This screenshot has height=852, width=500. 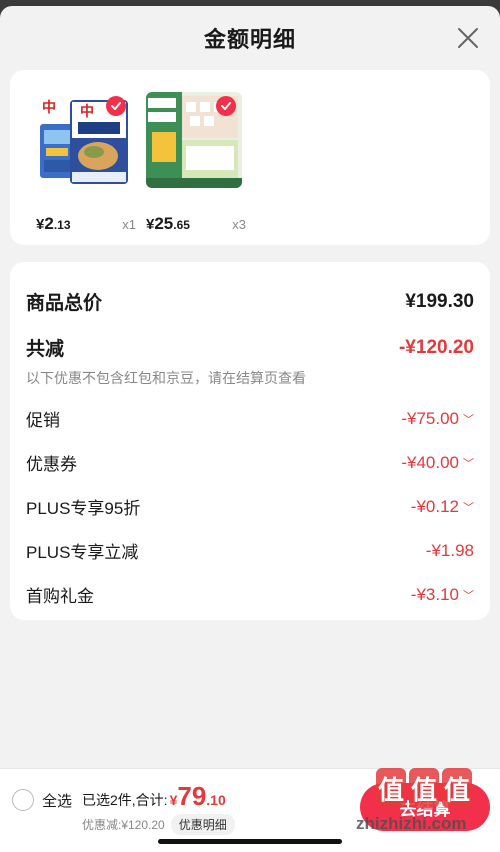 I want to click on total-price-row: 商品总价 ¥199.30, so click(x=250, y=301).